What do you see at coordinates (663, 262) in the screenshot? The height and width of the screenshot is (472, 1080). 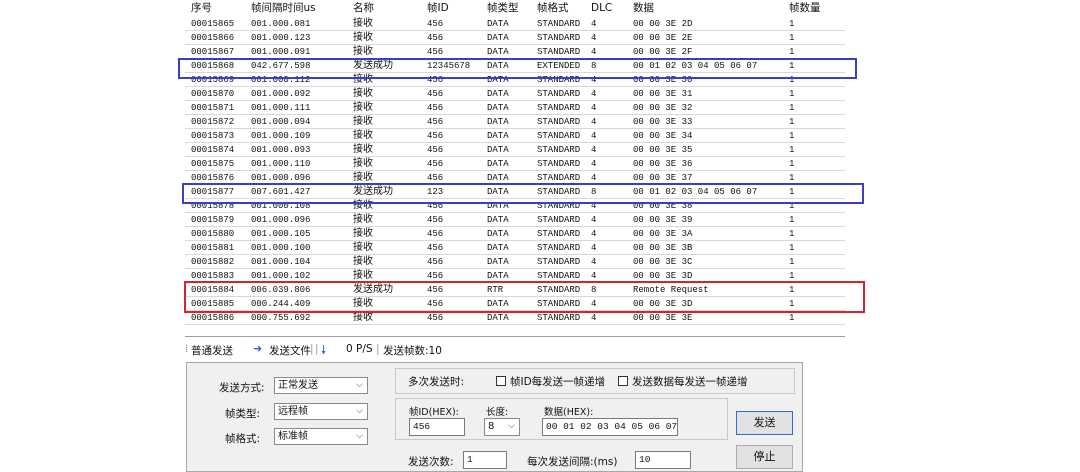 I see `cell-data: 00 00 3E 3C` at bounding box center [663, 262].